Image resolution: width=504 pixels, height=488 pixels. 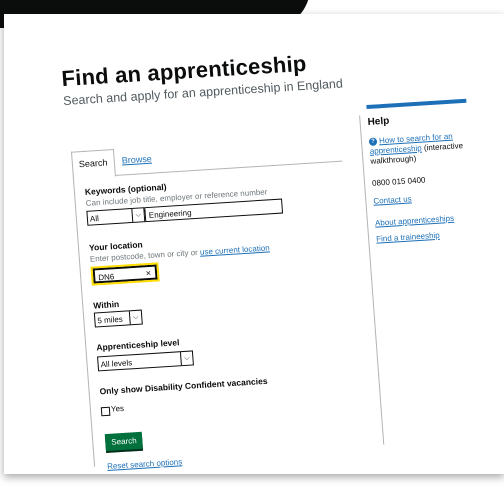 What do you see at coordinates (378, 121) in the screenshot?
I see `help-heading: Help` at bounding box center [378, 121].